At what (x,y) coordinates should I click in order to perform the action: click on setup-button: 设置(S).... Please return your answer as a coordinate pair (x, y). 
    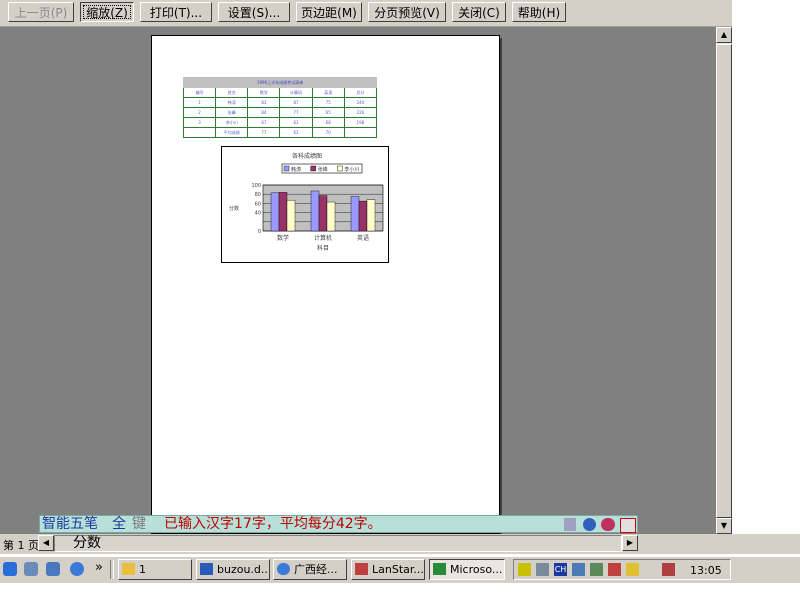
    Looking at the image, I should click on (254, 12).